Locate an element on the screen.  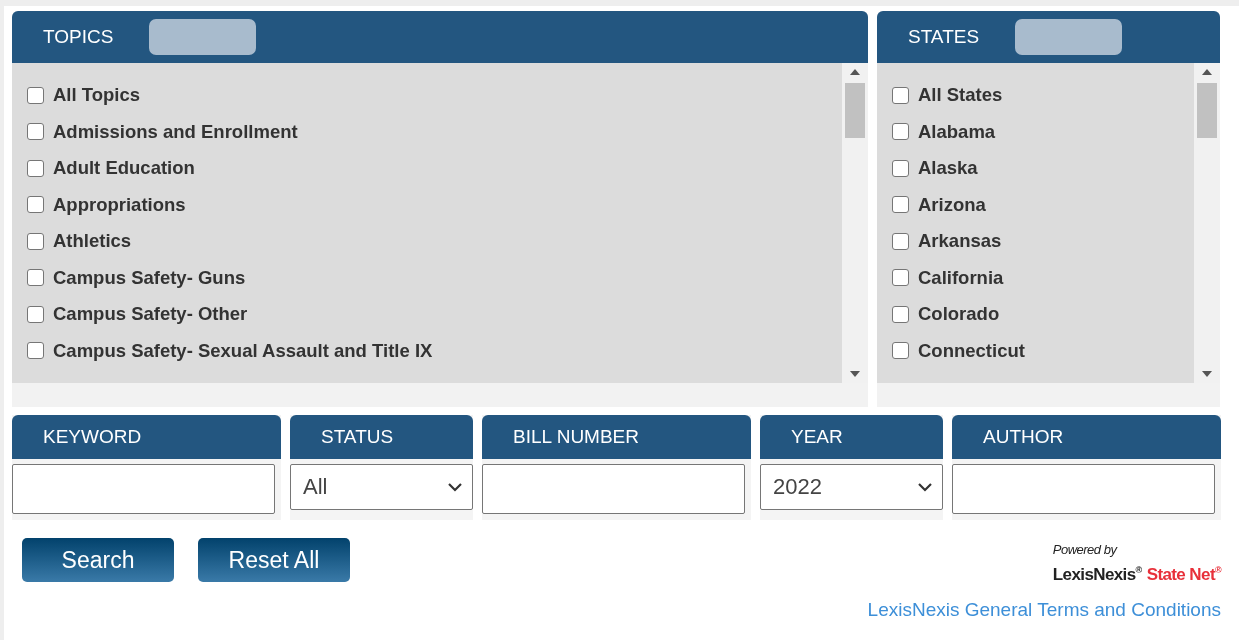
field-header: YEAR is located at coordinates (851, 437).